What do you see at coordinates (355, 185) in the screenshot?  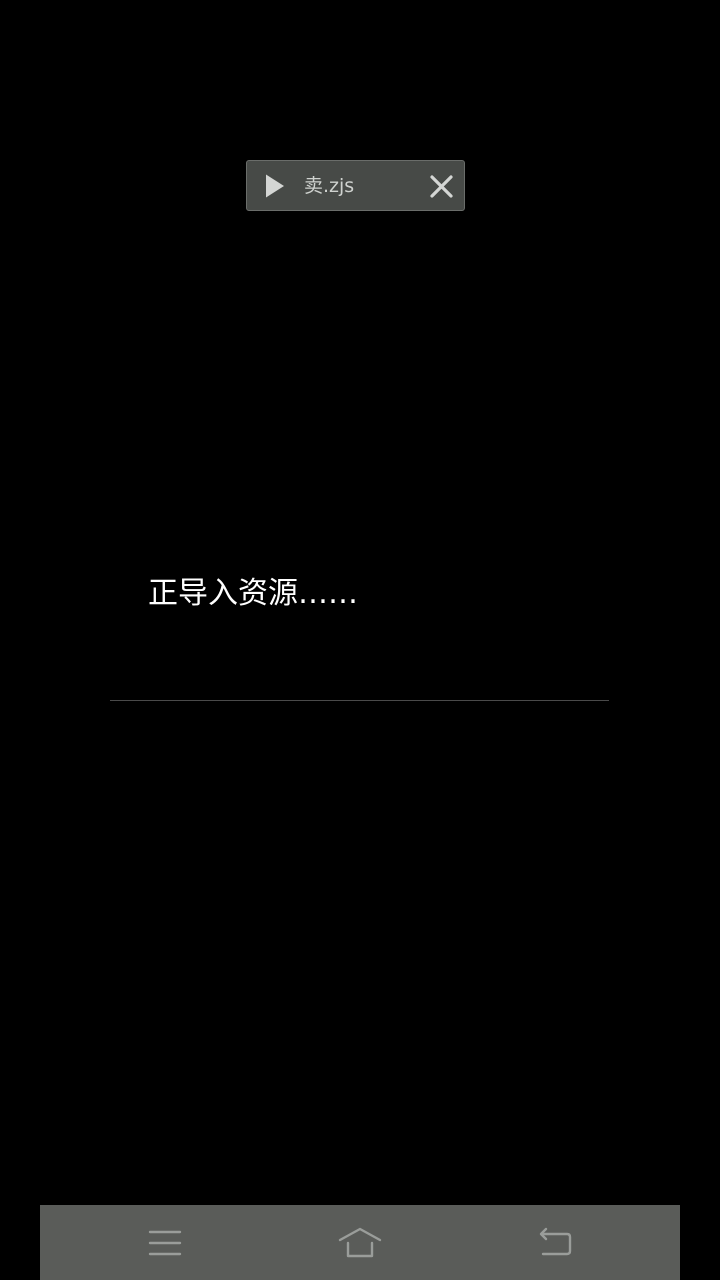 I see `script-control-chip: 卖.zjs` at bounding box center [355, 185].